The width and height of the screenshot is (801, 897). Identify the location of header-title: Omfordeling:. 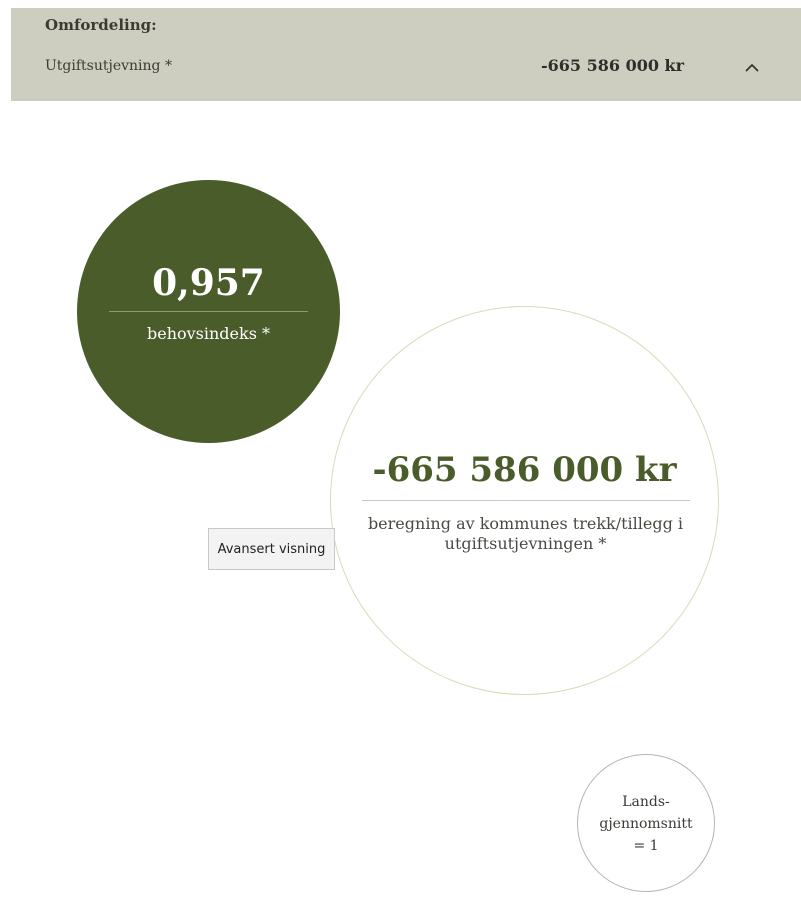
(101, 25).